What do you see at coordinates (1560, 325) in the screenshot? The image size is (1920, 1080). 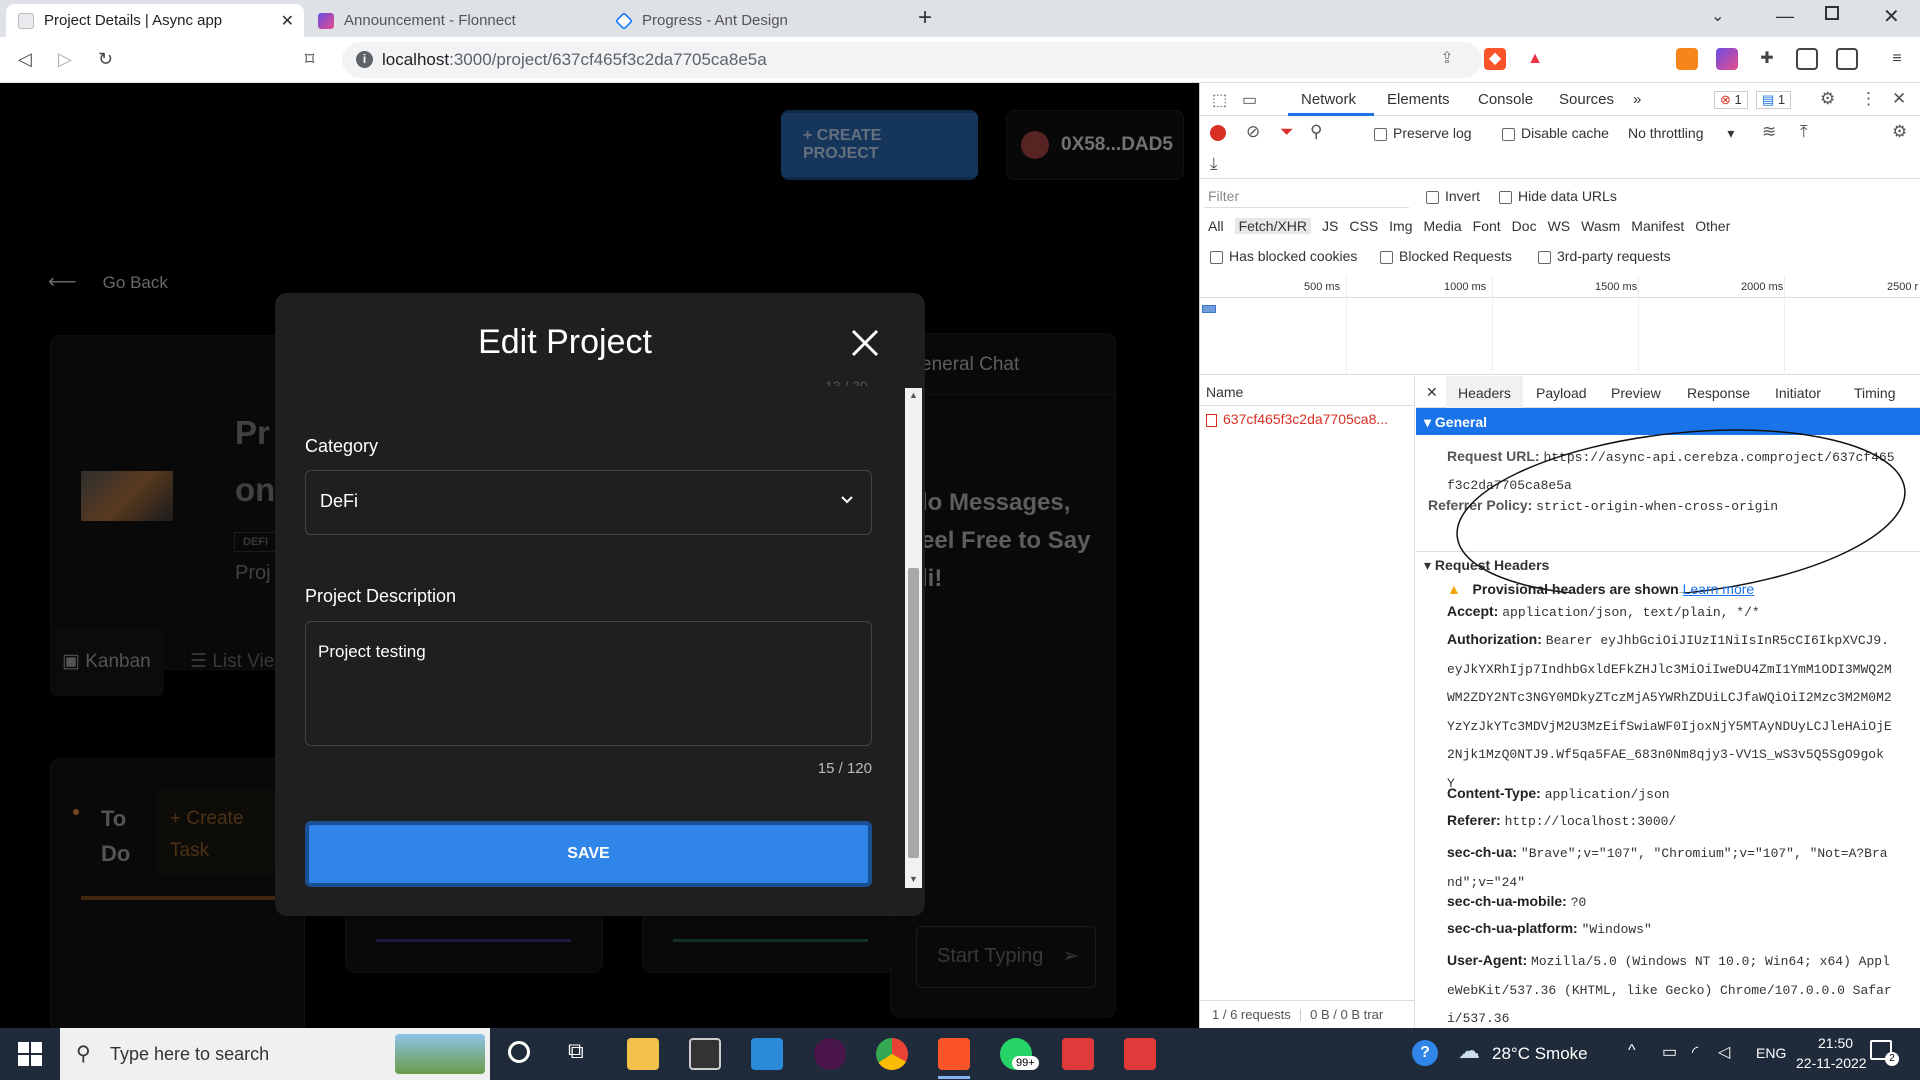 I see `timeline-overview: 500 ms 1000 ms 1500 ms 2000 ms 2500 r` at bounding box center [1560, 325].